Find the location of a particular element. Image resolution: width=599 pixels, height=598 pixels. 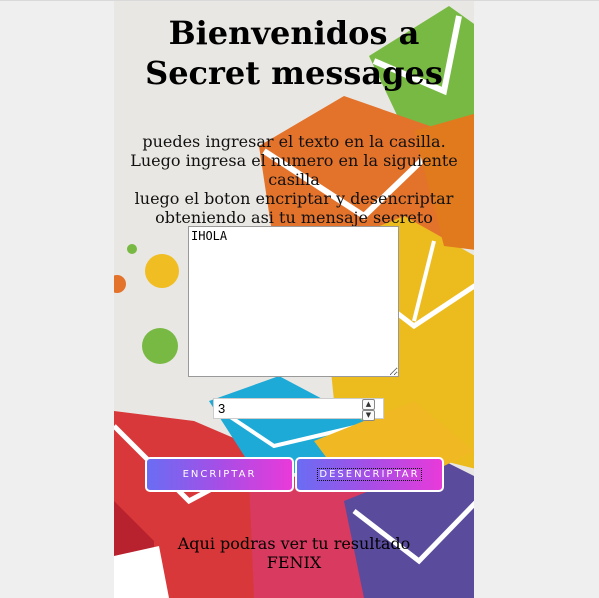

message-textarea: IHOLA is located at coordinates (293, 301).